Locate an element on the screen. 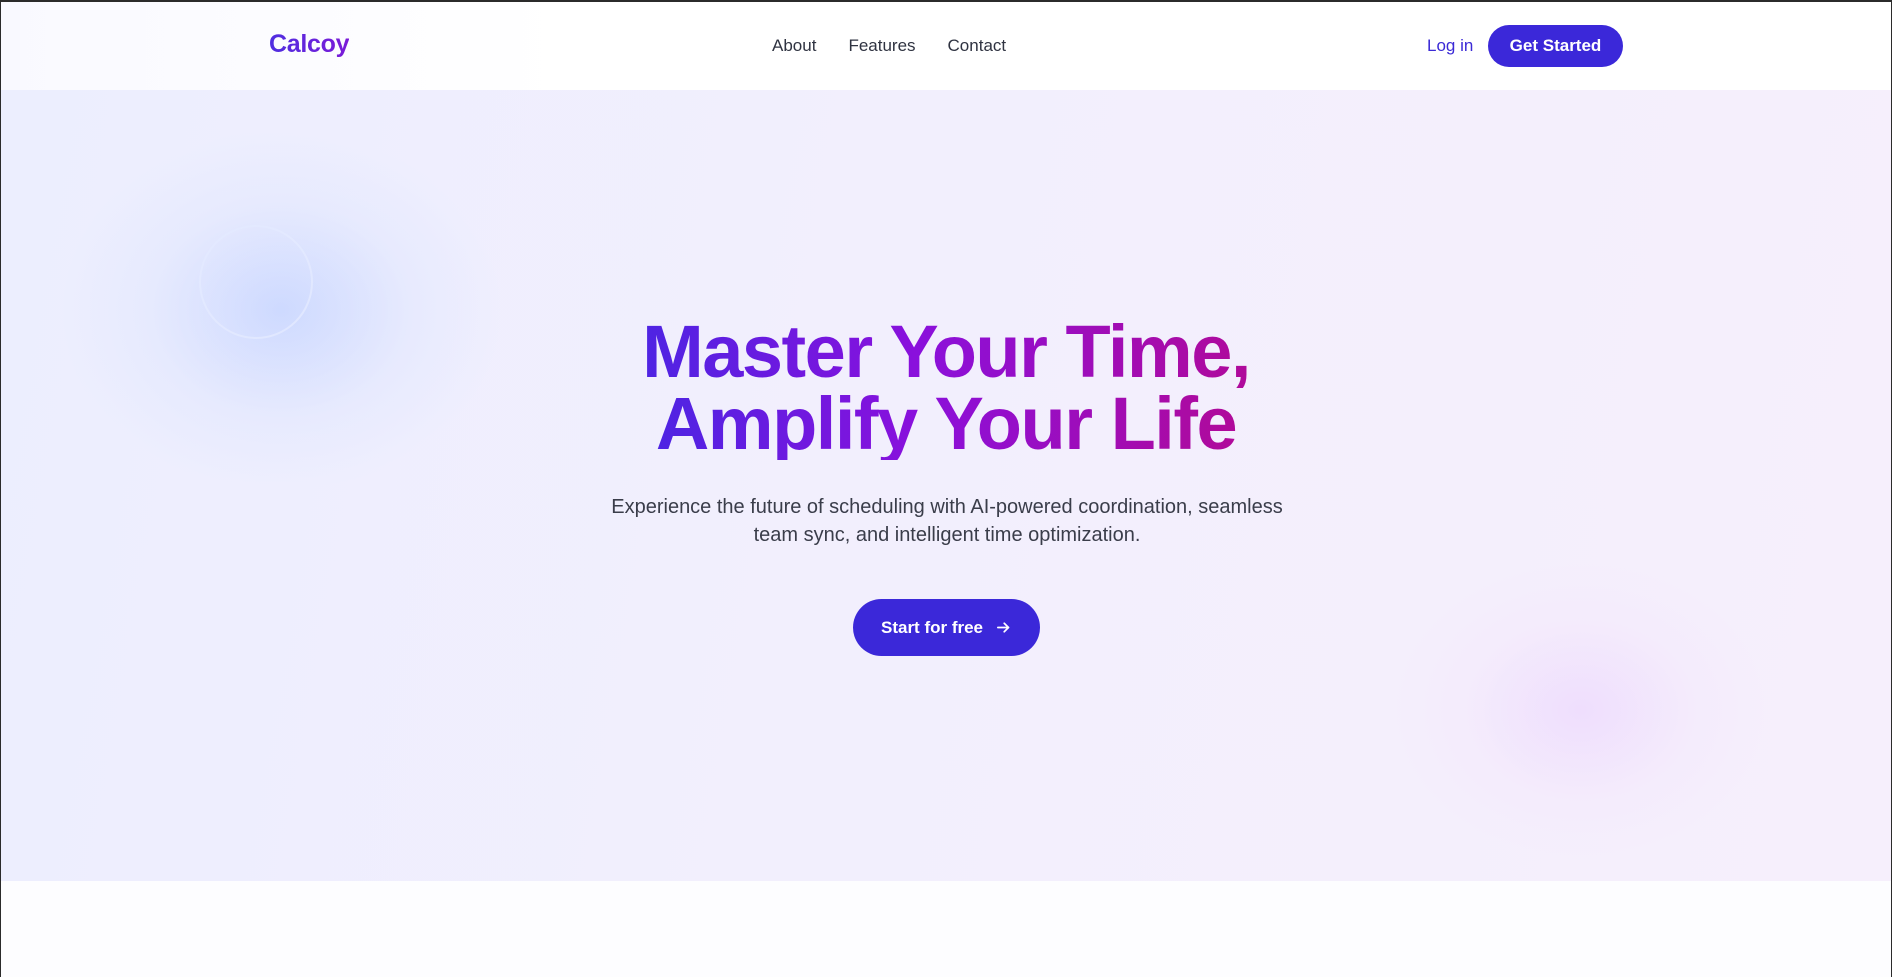 The height and width of the screenshot is (977, 1892). hero-headline-line-2: Amplify Your Life is located at coordinates (946, 423).